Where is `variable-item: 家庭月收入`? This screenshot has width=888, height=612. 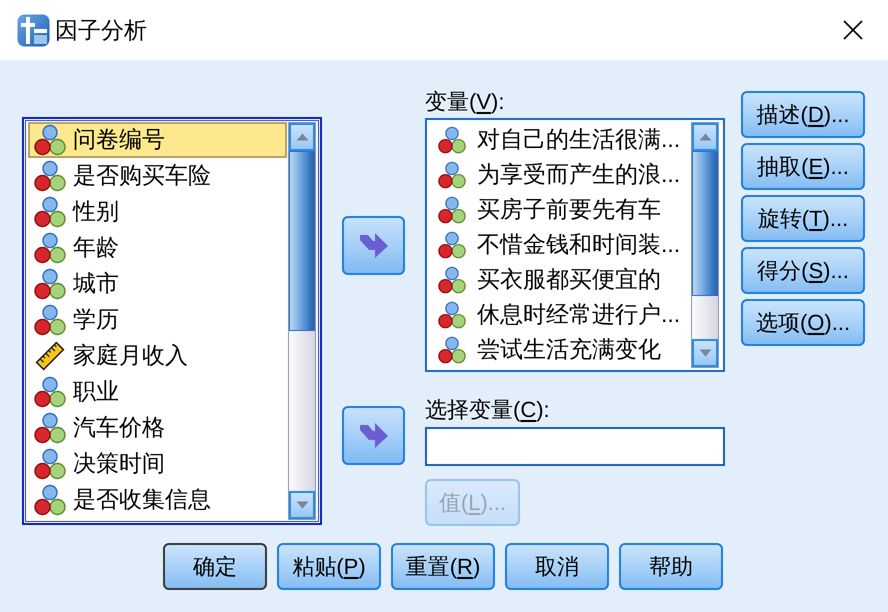
variable-item: 家庭月收入 is located at coordinates (157, 356).